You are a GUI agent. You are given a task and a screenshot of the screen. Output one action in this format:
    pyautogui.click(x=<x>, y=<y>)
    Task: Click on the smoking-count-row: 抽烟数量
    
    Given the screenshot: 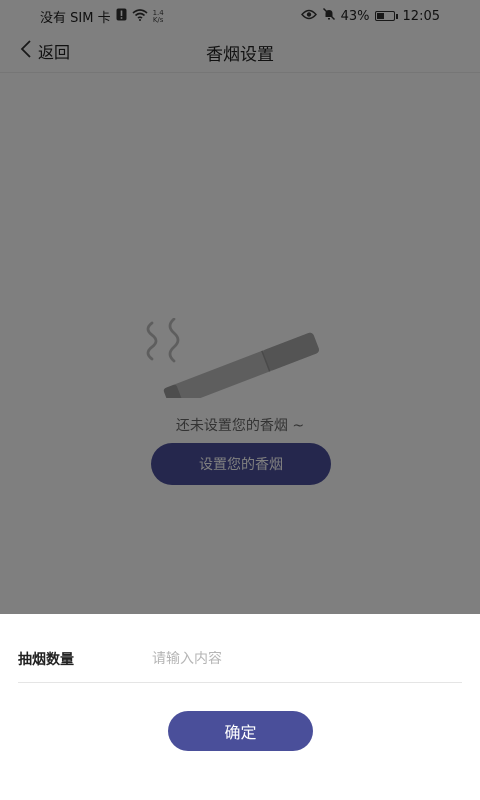 What is the action you would take?
    pyautogui.click(x=240, y=659)
    